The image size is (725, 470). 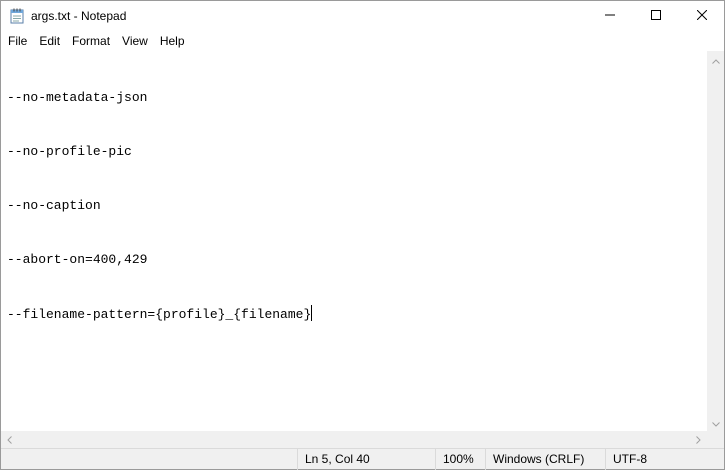 What do you see at coordinates (159, 98) in the screenshot?
I see `text-line: --no-metadata-json` at bounding box center [159, 98].